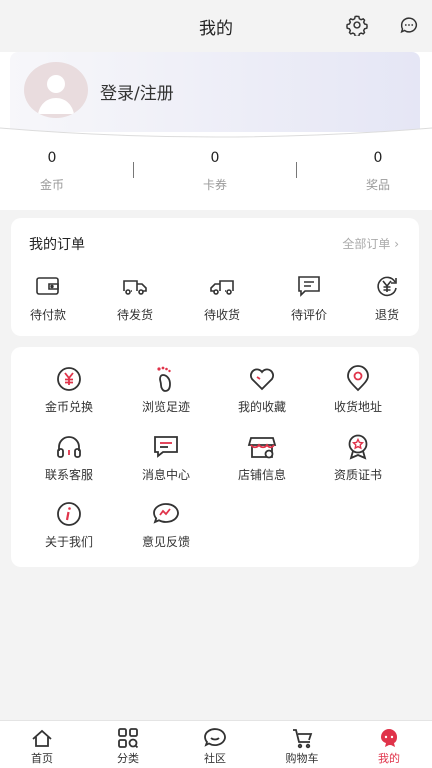 Image resolution: width=432 pixels, height=768 pixels. I want to click on order-item-label: 待付款, so click(47, 315).